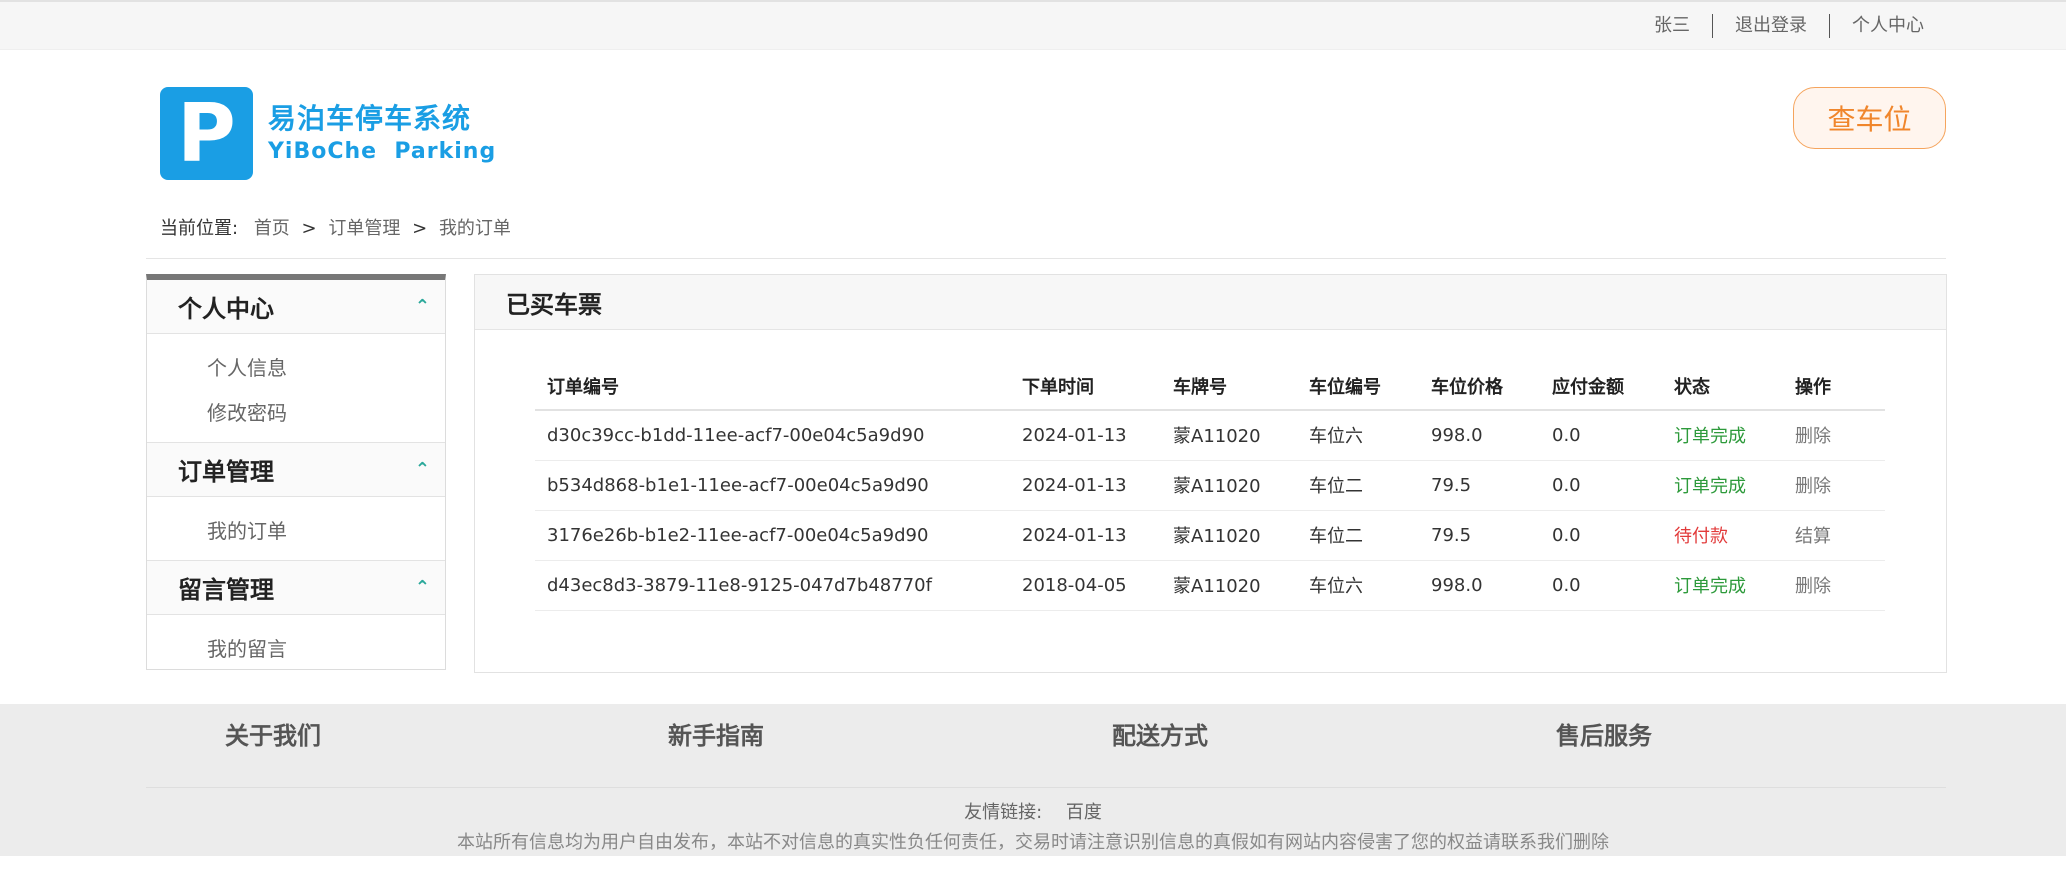 The height and width of the screenshot is (887, 2066). What do you see at coordinates (272, 228) in the screenshot?
I see `breadcrumb-home: 首页` at bounding box center [272, 228].